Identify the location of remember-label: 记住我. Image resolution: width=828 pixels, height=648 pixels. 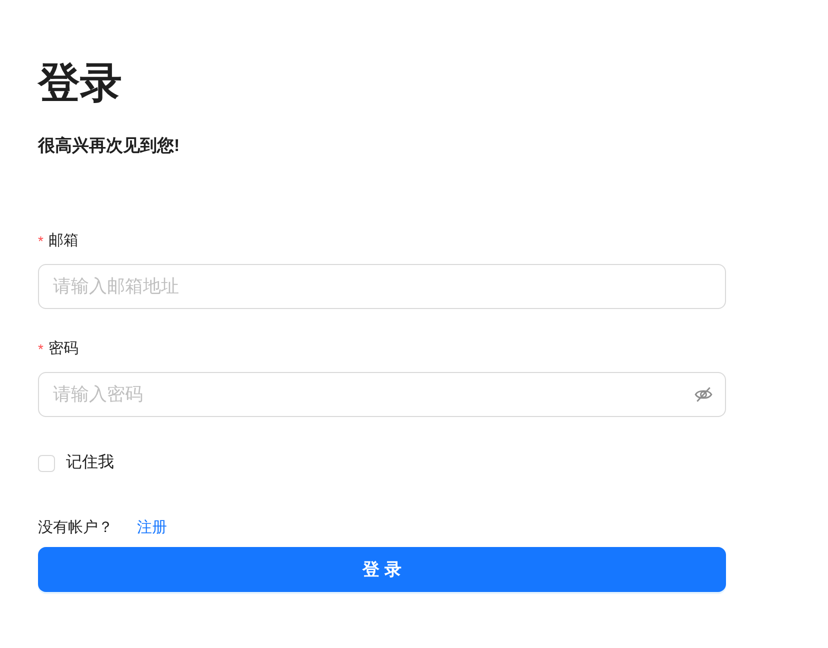
(90, 462).